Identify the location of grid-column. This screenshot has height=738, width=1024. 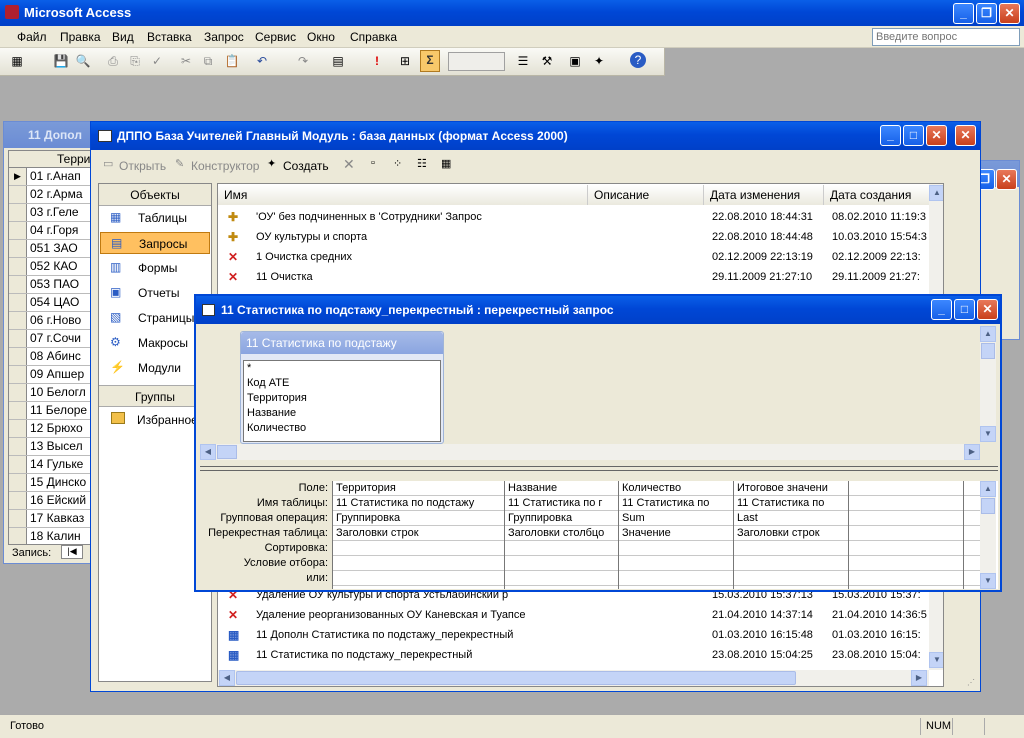
(906, 535).